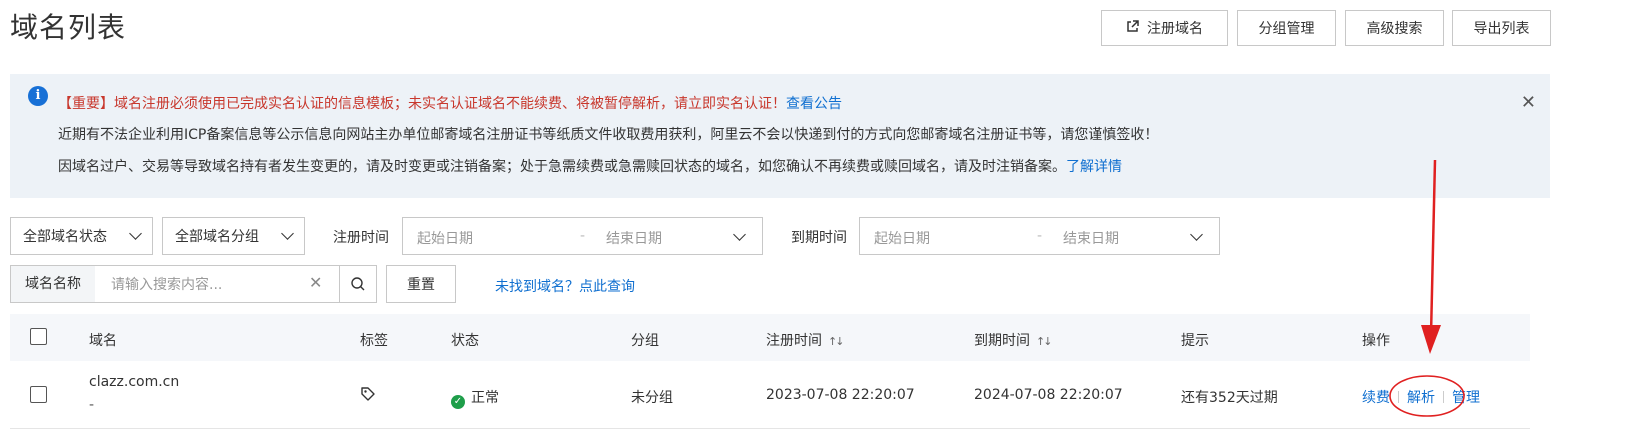 The width and height of the screenshot is (1628, 445). Describe the element at coordinates (840, 395) in the screenshot. I see `reg-time-cell: 2023-07-08 22:20:07` at that location.